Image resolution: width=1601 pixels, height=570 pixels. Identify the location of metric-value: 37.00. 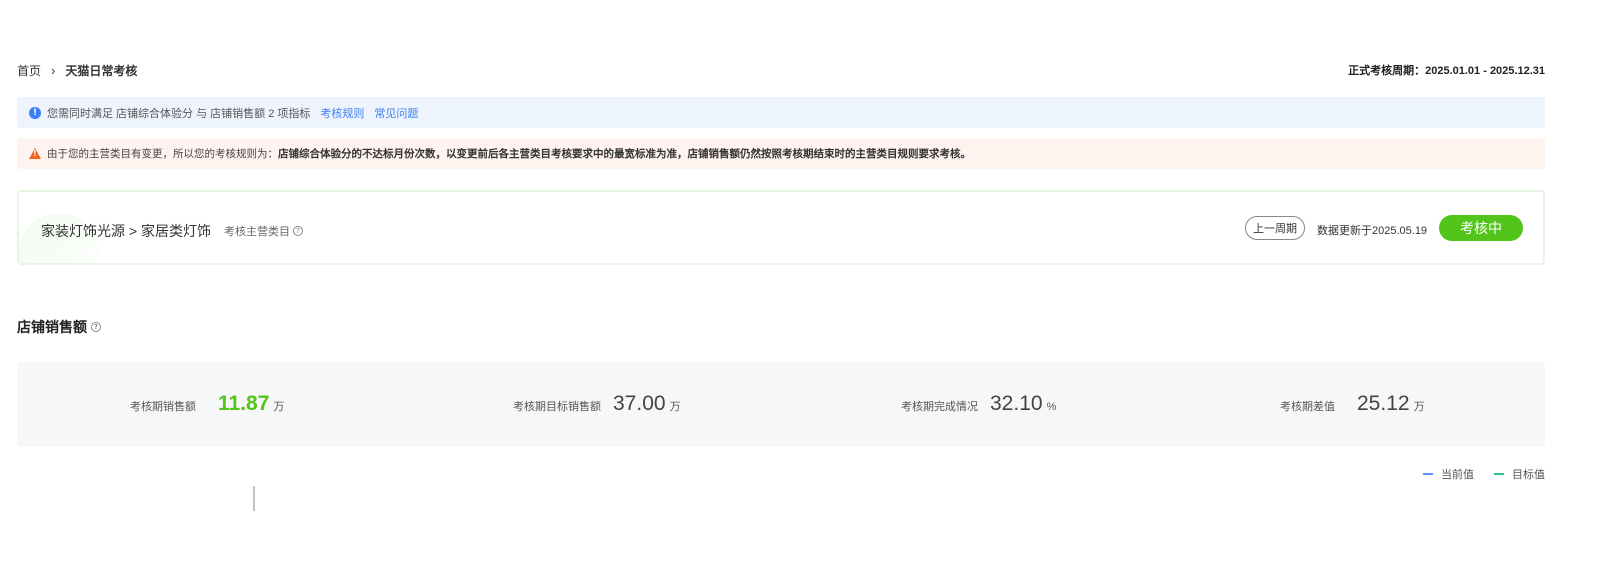
(639, 403).